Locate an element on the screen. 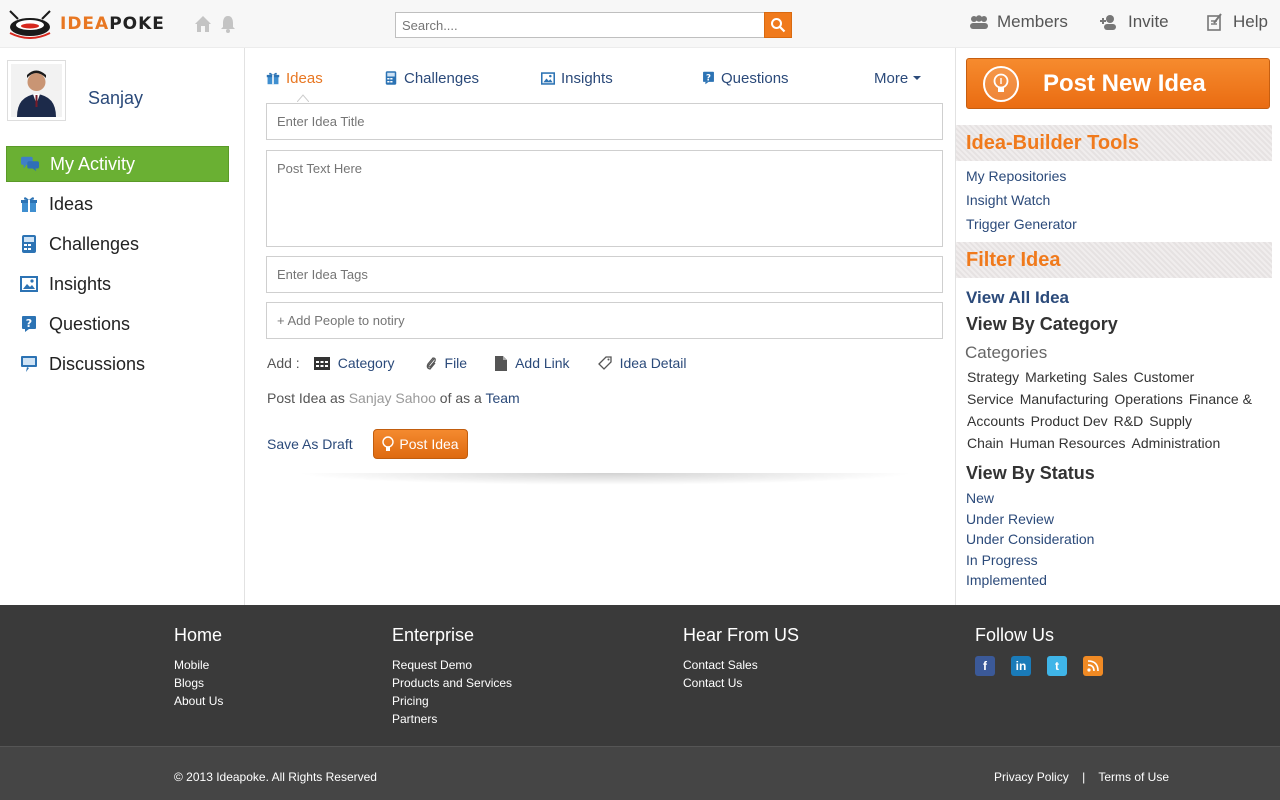  footer-col-follow-us: Follow Us f in t is located at coordinates (1039, 650).